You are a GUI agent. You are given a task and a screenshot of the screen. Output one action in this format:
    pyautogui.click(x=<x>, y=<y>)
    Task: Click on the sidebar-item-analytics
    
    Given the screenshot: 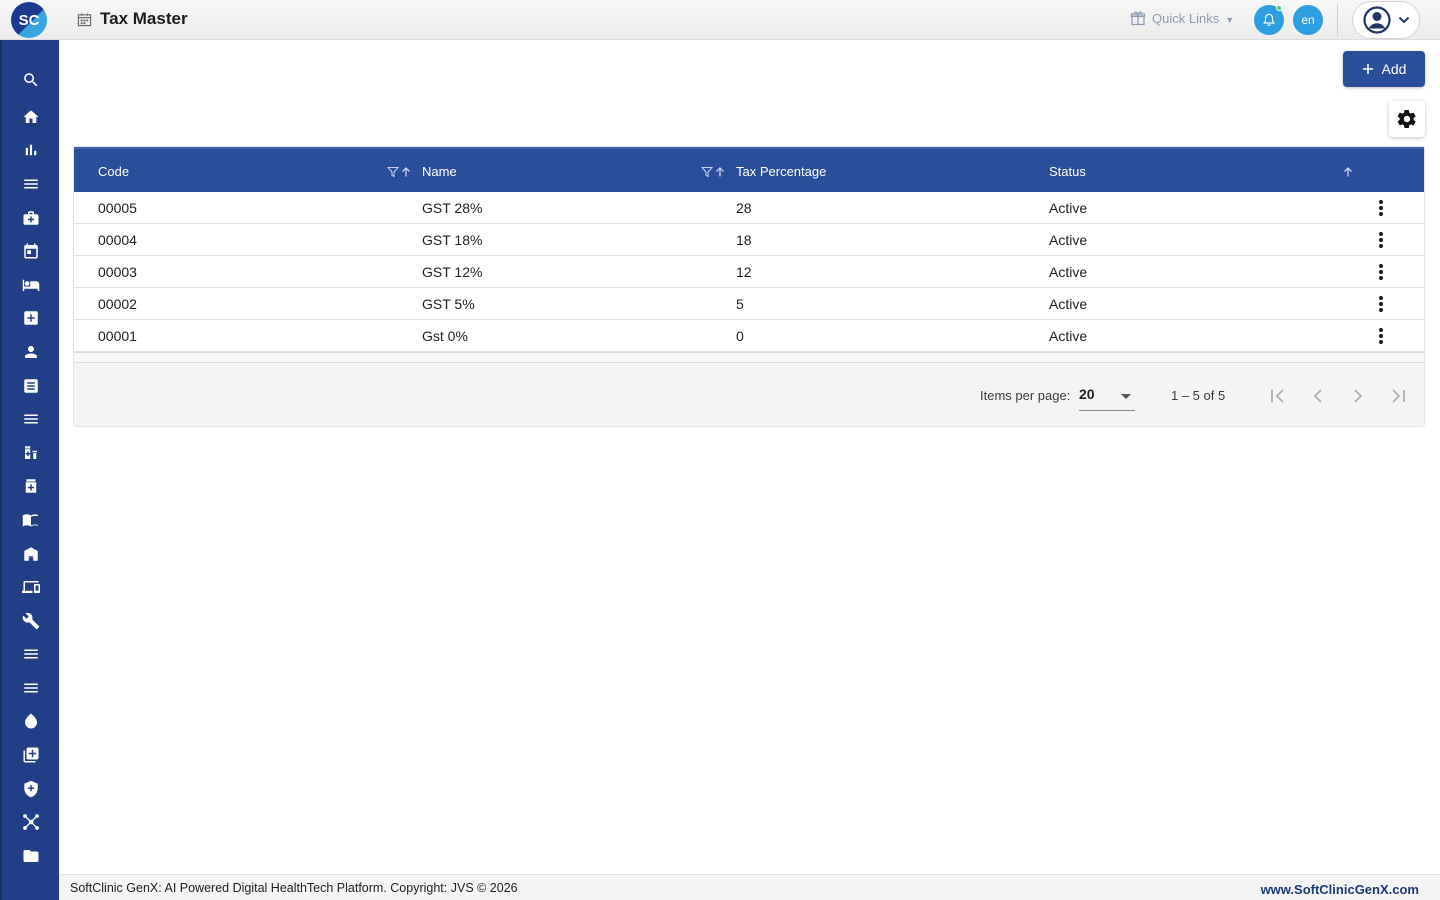 What is the action you would take?
    pyautogui.click(x=30, y=150)
    